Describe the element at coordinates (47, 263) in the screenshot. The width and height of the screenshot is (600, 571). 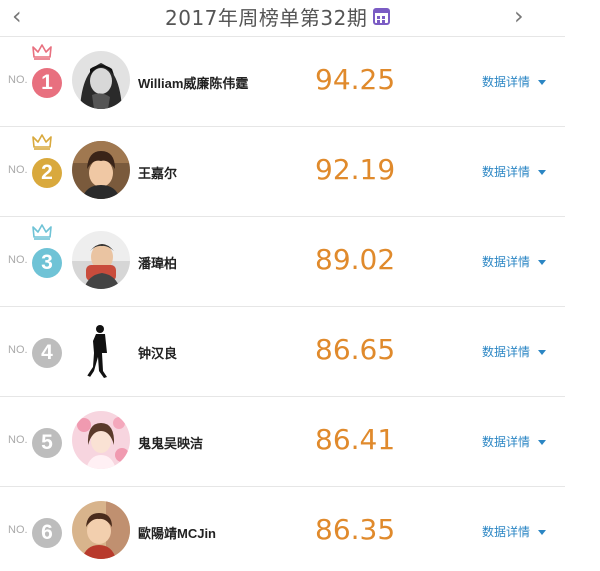
I see `rank-badge: 3` at that location.